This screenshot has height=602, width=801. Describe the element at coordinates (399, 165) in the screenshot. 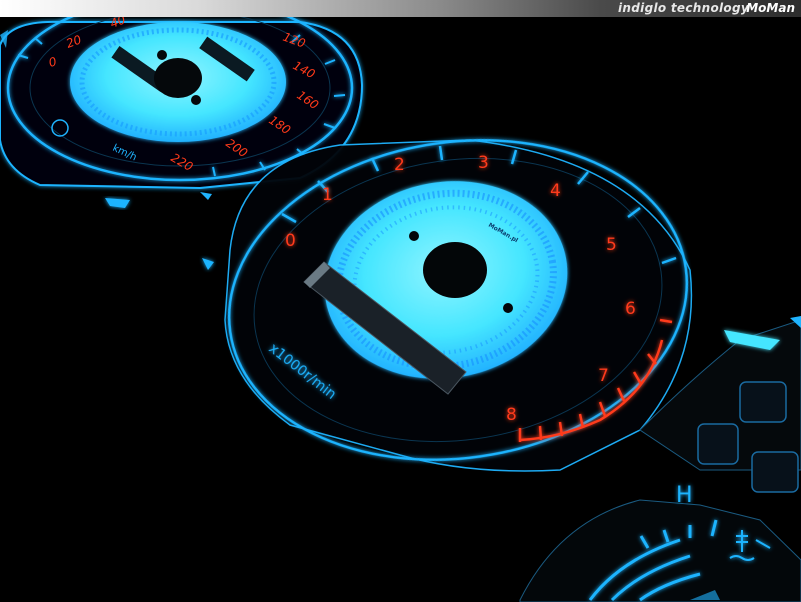

I see `tachometer-tick-label: 2` at that location.